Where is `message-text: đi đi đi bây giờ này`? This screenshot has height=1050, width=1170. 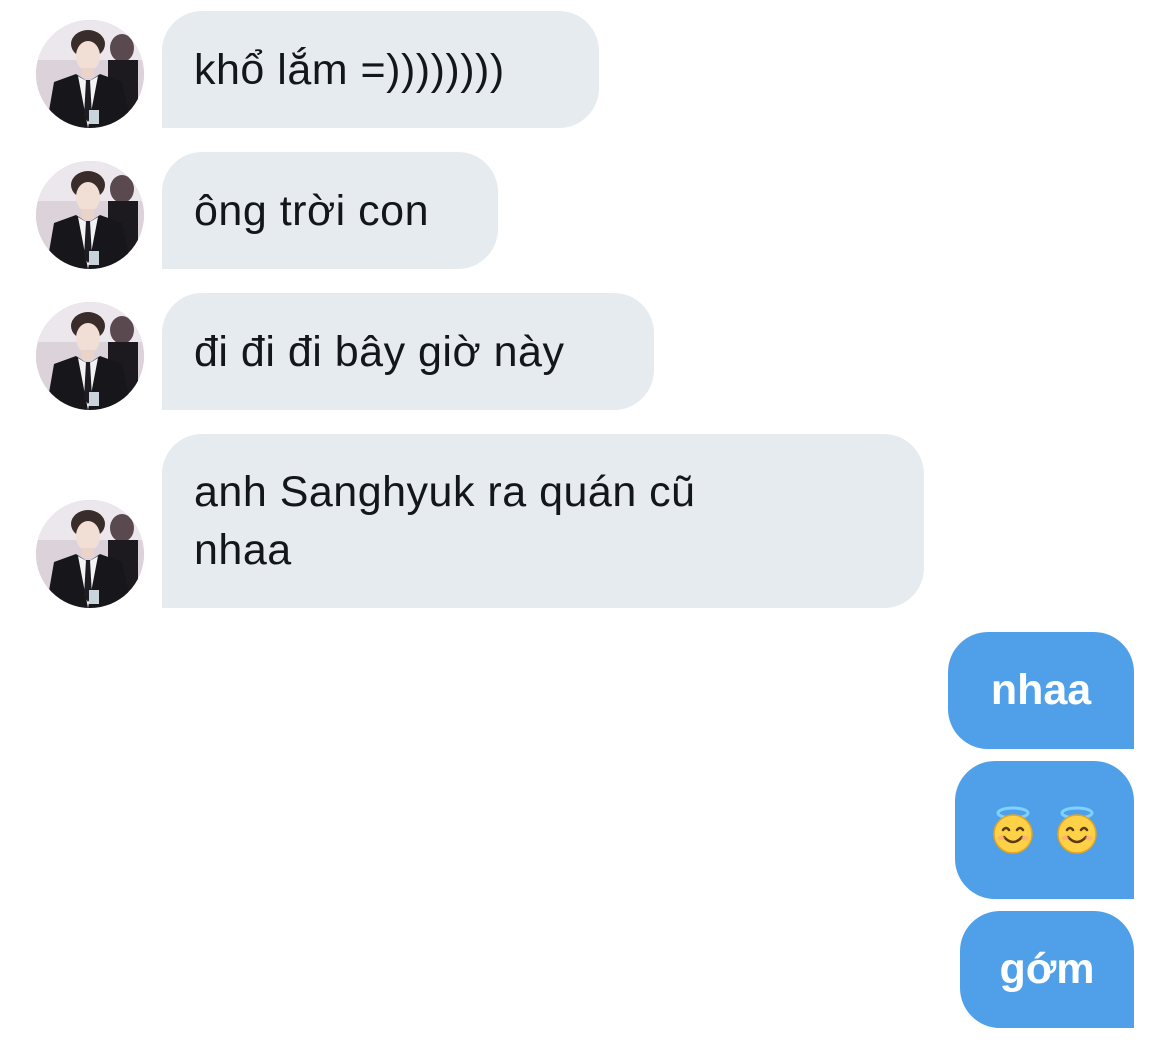 message-text: đi đi đi bây giờ này is located at coordinates (379, 351).